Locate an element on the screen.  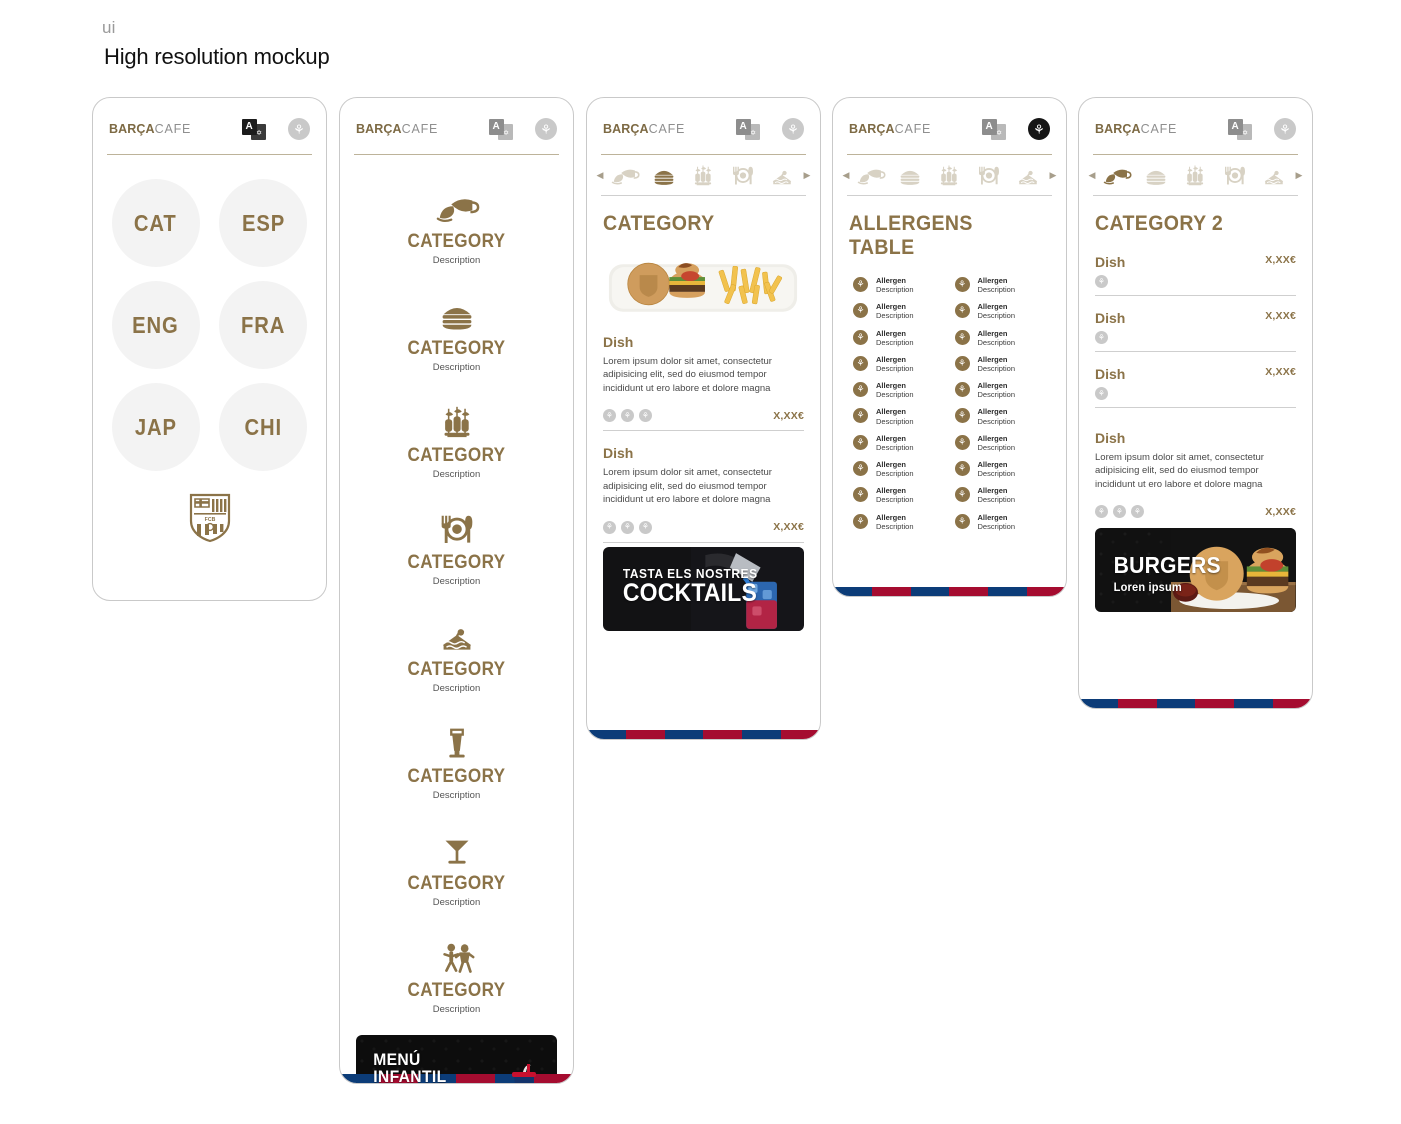
allergen-text: Allergen Description is located at coordinates (997, 522).